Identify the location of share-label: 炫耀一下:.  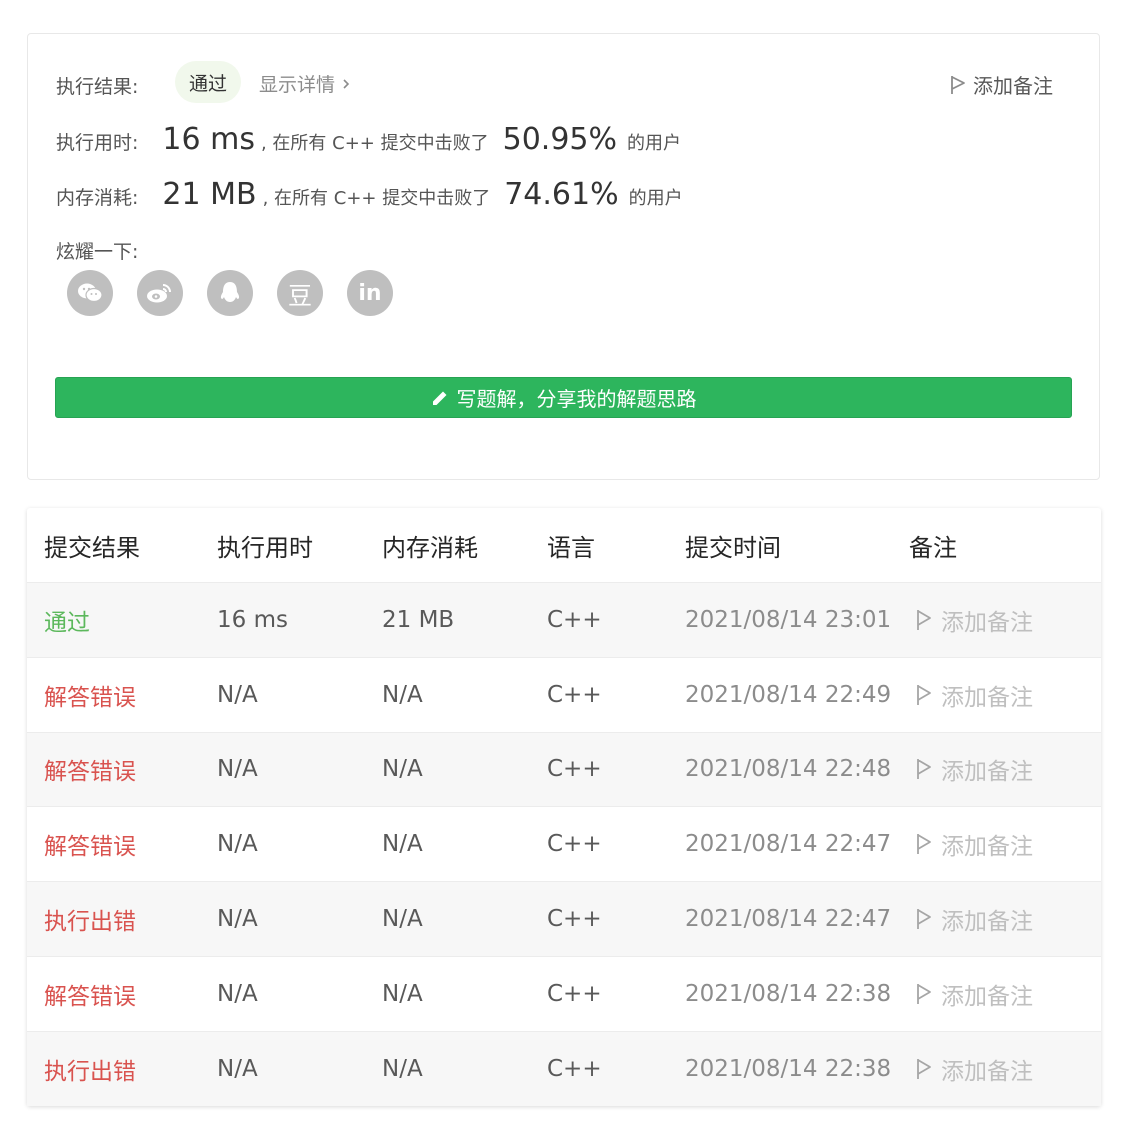
(97, 252).